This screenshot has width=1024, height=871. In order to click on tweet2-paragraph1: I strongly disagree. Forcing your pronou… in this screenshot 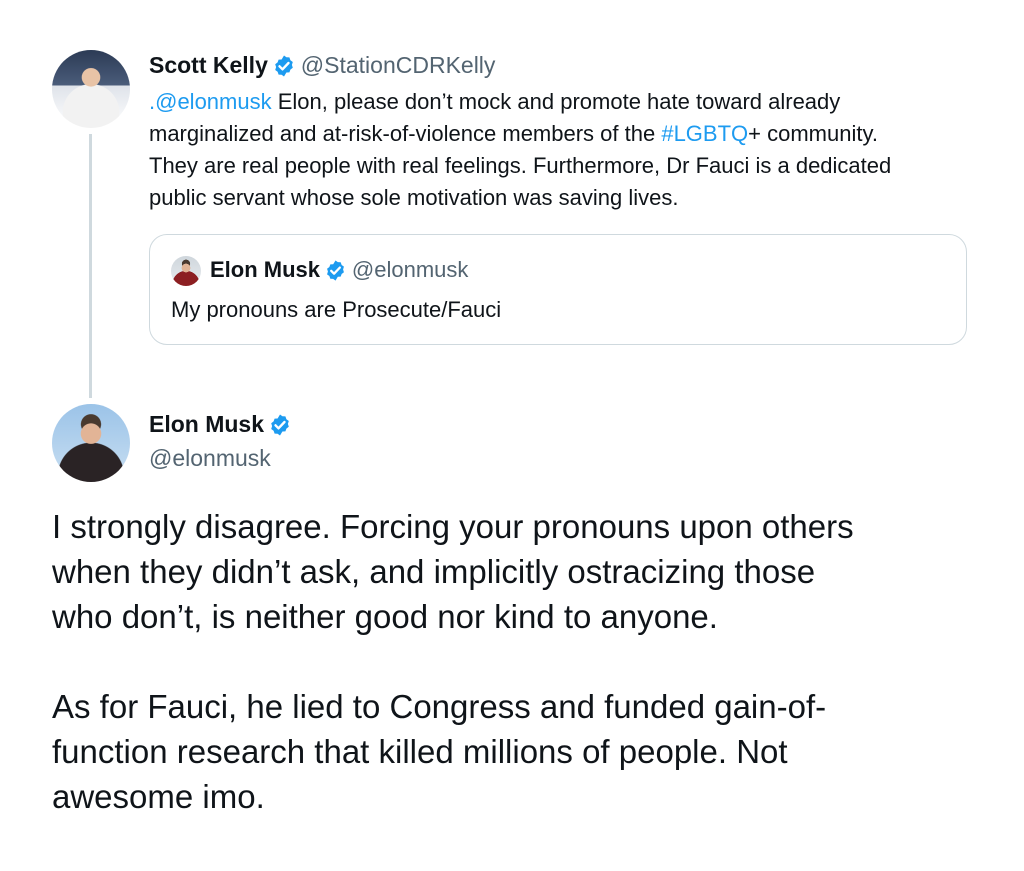, I will do `click(453, 571)`.